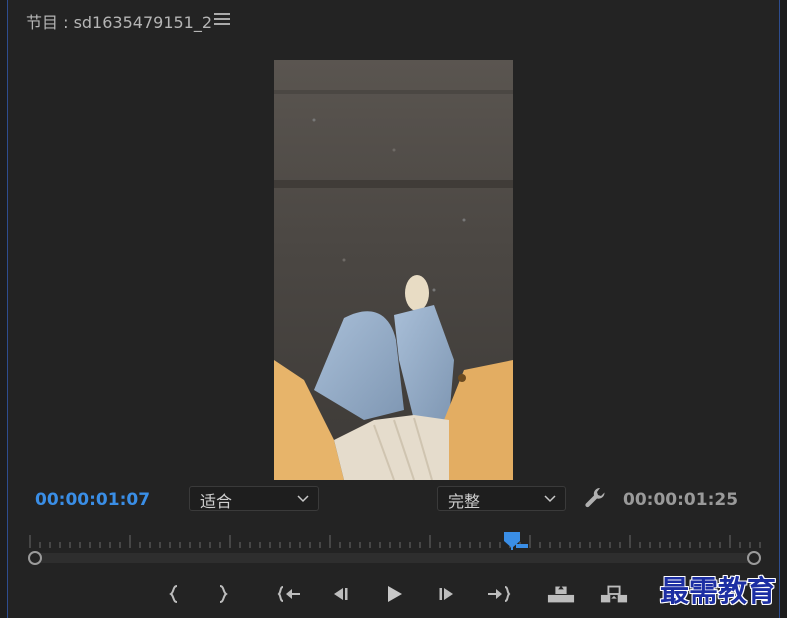 The image size is (787, 618). I want to click on zoom-level-value: 适合, so click(216, 501).